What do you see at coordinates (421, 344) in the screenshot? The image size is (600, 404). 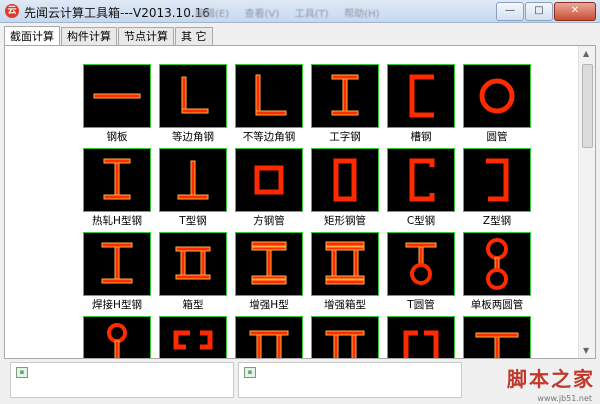 I see `c-lipped-icon` at bounding box center [421, 344].